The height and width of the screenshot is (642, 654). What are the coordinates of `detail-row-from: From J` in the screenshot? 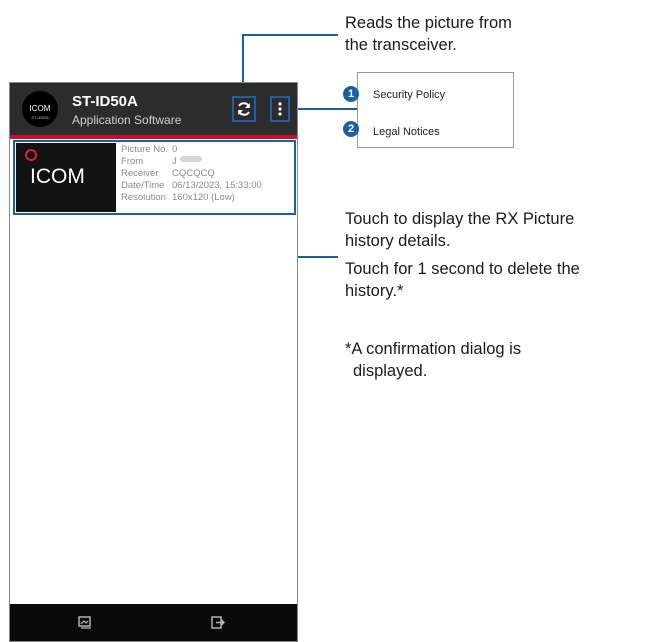 It's located at (191, 162).